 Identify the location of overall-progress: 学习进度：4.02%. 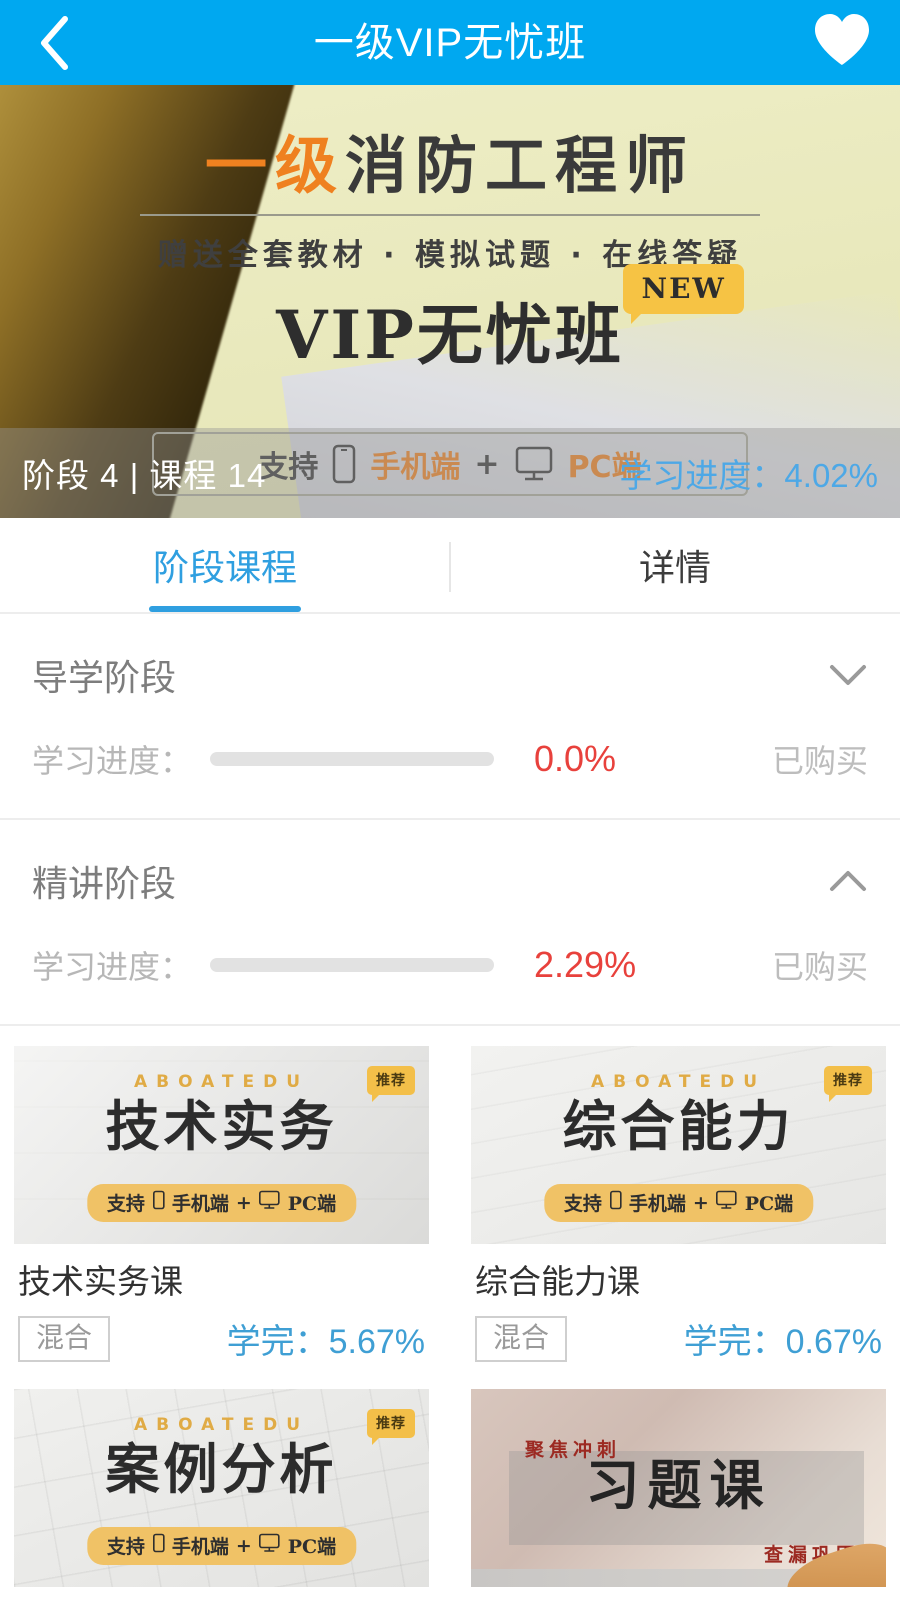
(748, 473).